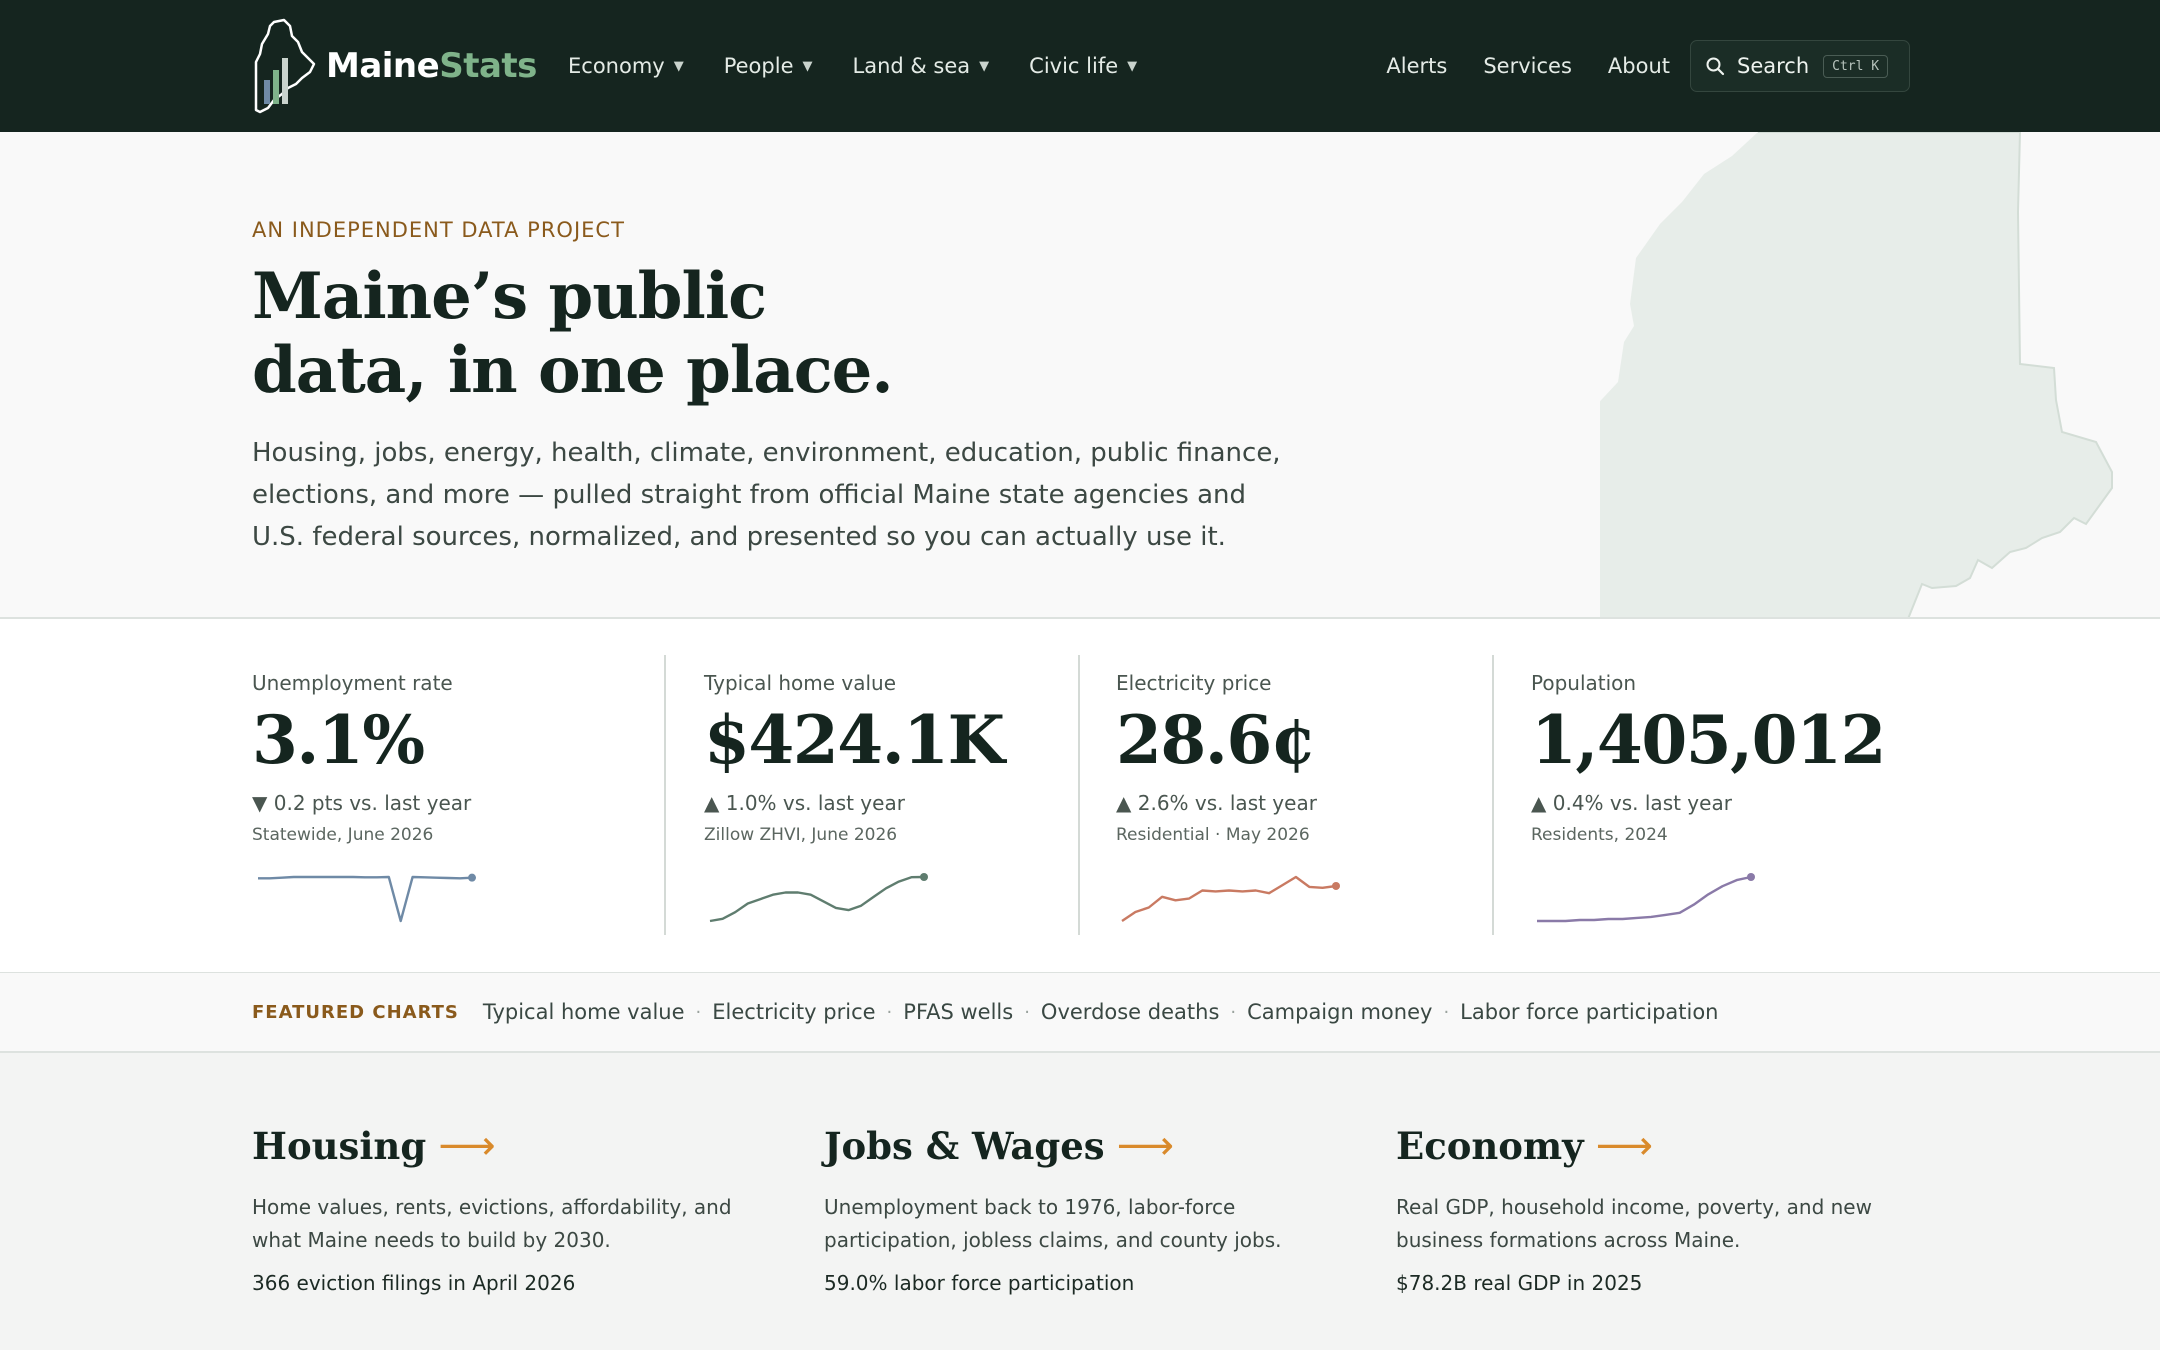 The height and width of the screenshot is (1350, 2160). I want to click on stat-source: Zillow ZHVI, June 2026, so click(801, 835).